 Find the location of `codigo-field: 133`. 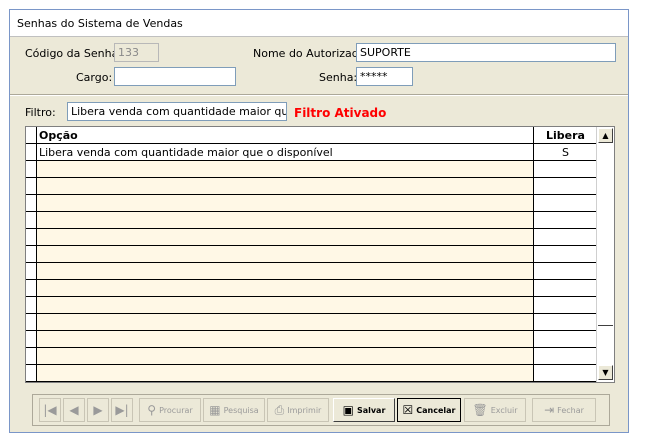

codigo-field: 133 is located at coordinates (136, 52).